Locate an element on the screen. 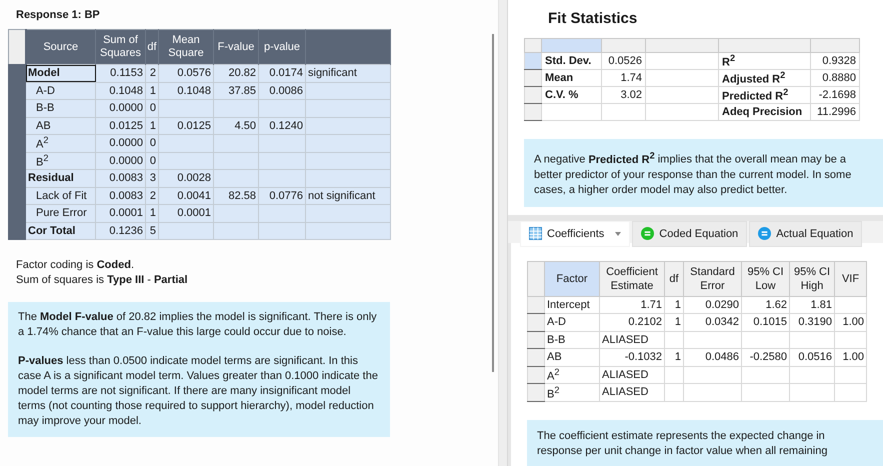 This screenshot has height=466, width=883. table-cell: -2.1698 is located at coordinates (835, 95).